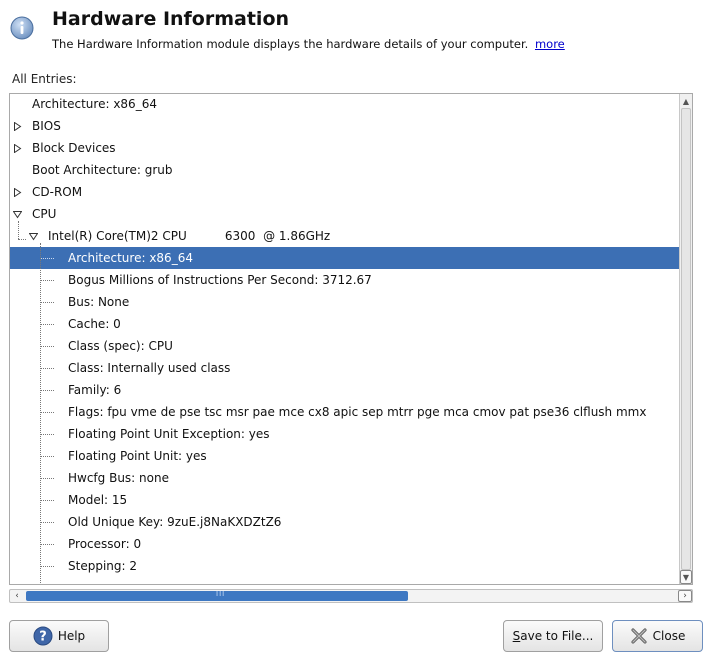 The height and width of the screenshot is (659, 707). I want to click on tree-row-label: Processor: 0, so click(105, 544).